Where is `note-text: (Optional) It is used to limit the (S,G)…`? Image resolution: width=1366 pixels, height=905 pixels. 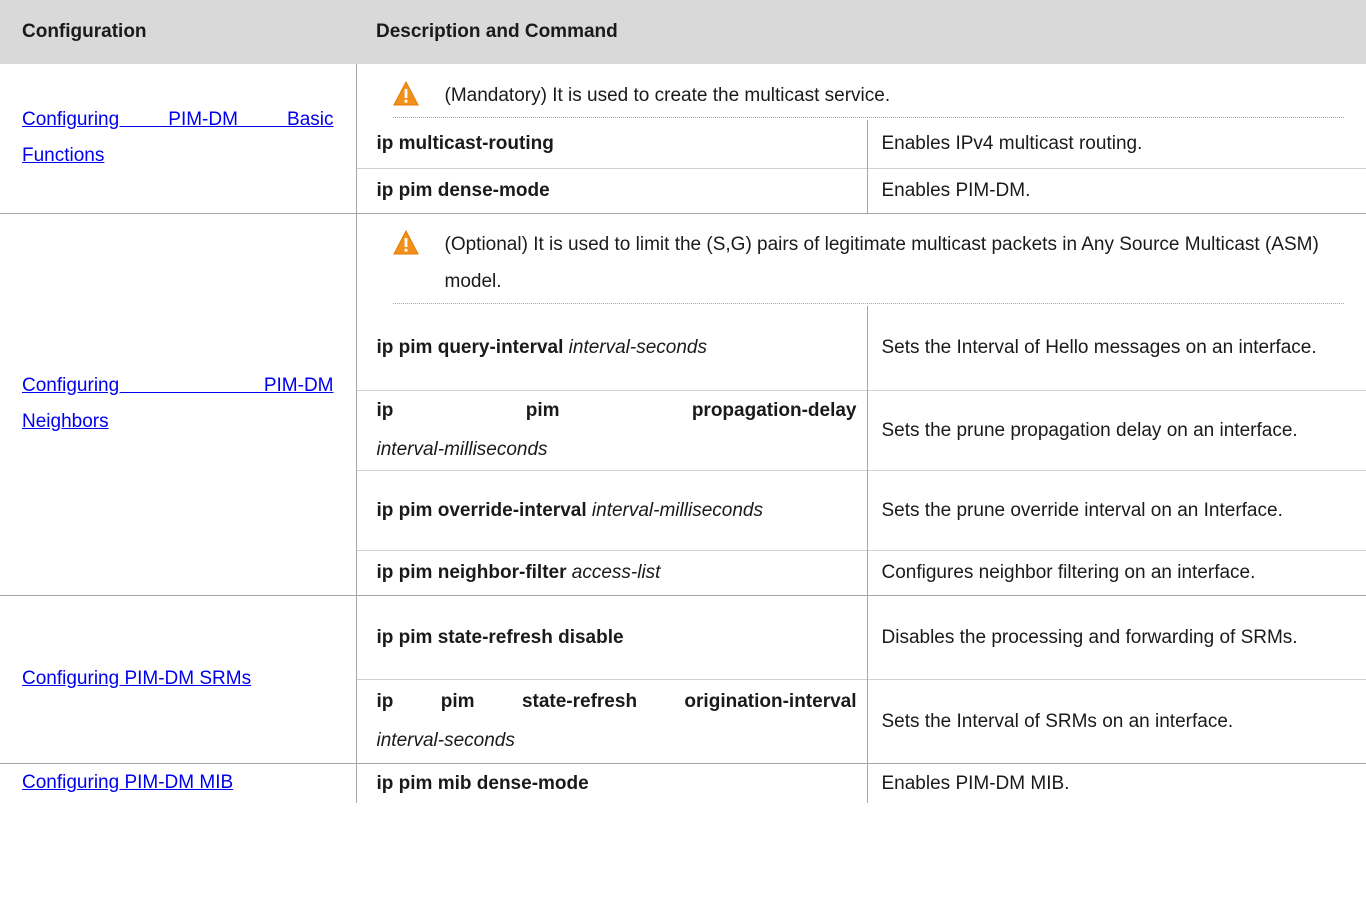 note-text: (Optional) It is used to limit the (S,G)… is located at coordinates (881, 263).